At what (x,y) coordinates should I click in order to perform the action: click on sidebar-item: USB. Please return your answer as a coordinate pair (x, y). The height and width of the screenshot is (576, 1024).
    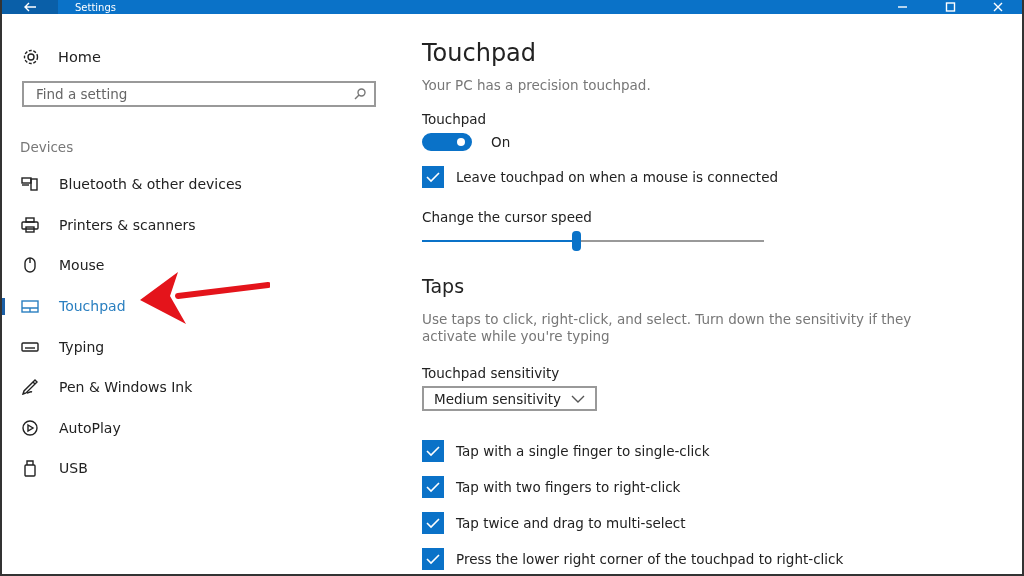
    Looking at the image, I should click on (54, 468).